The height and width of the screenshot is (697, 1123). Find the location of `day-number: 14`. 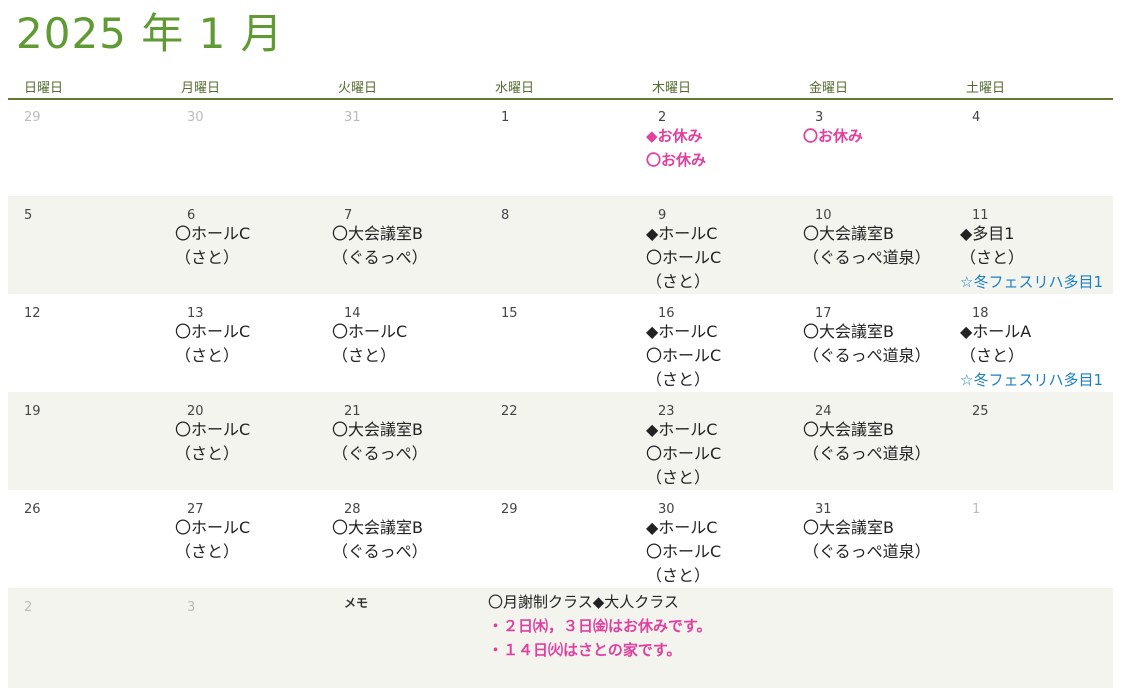

day-number: 14 is located at coordinates (352, 313).